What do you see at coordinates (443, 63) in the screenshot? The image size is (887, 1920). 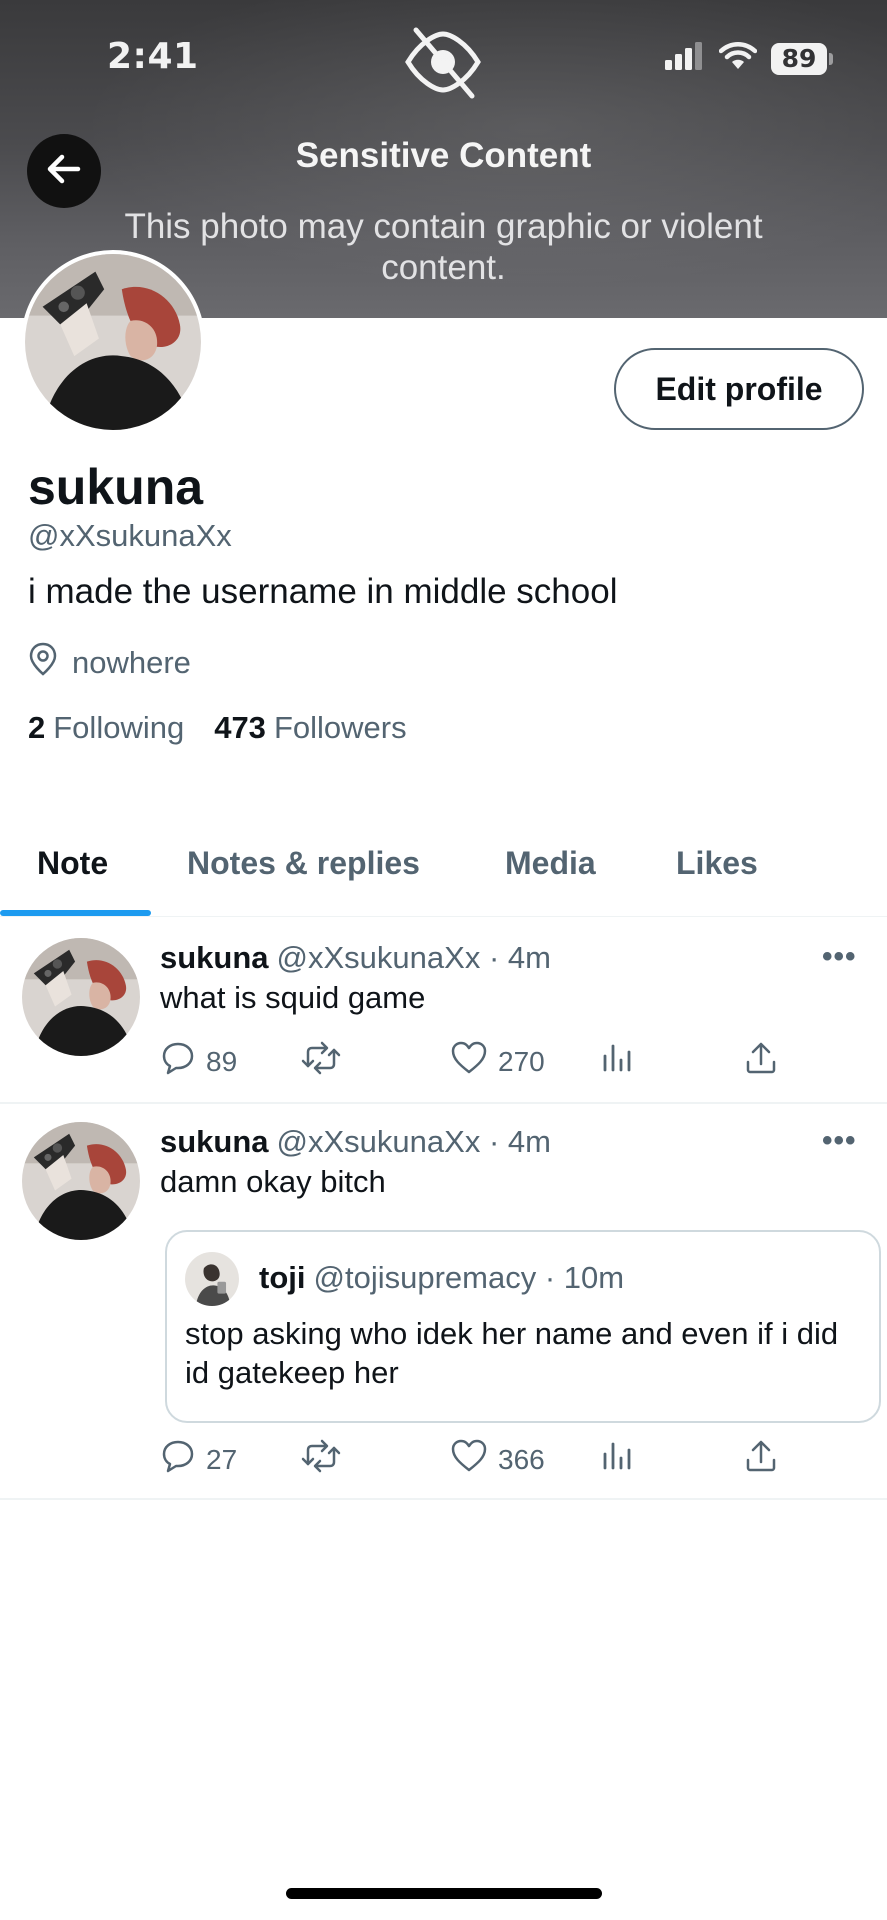 I see `eye-slash-icon` at bounding box center [443, 63].